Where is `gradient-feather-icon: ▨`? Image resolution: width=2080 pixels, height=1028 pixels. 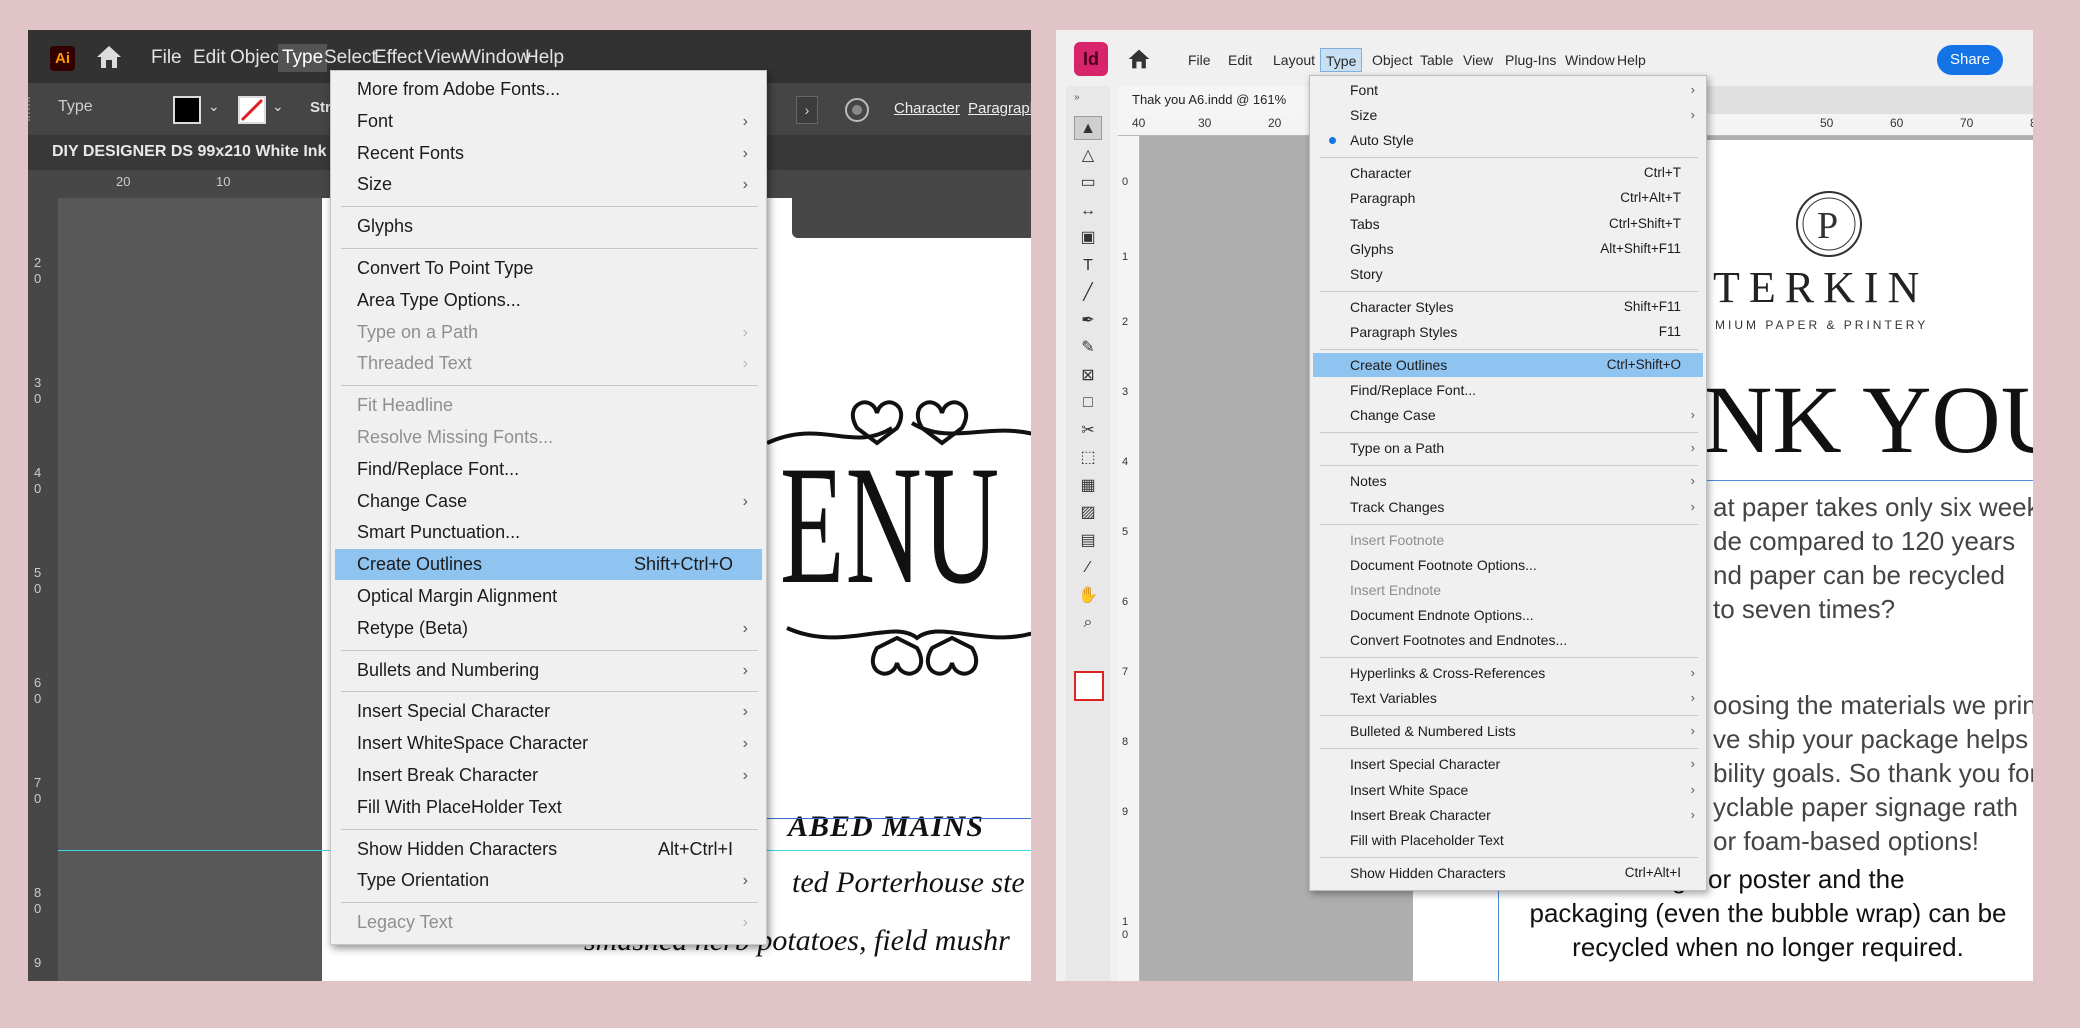
gradient-feather-icon: ▨ is located at coordinates (1088, 513).